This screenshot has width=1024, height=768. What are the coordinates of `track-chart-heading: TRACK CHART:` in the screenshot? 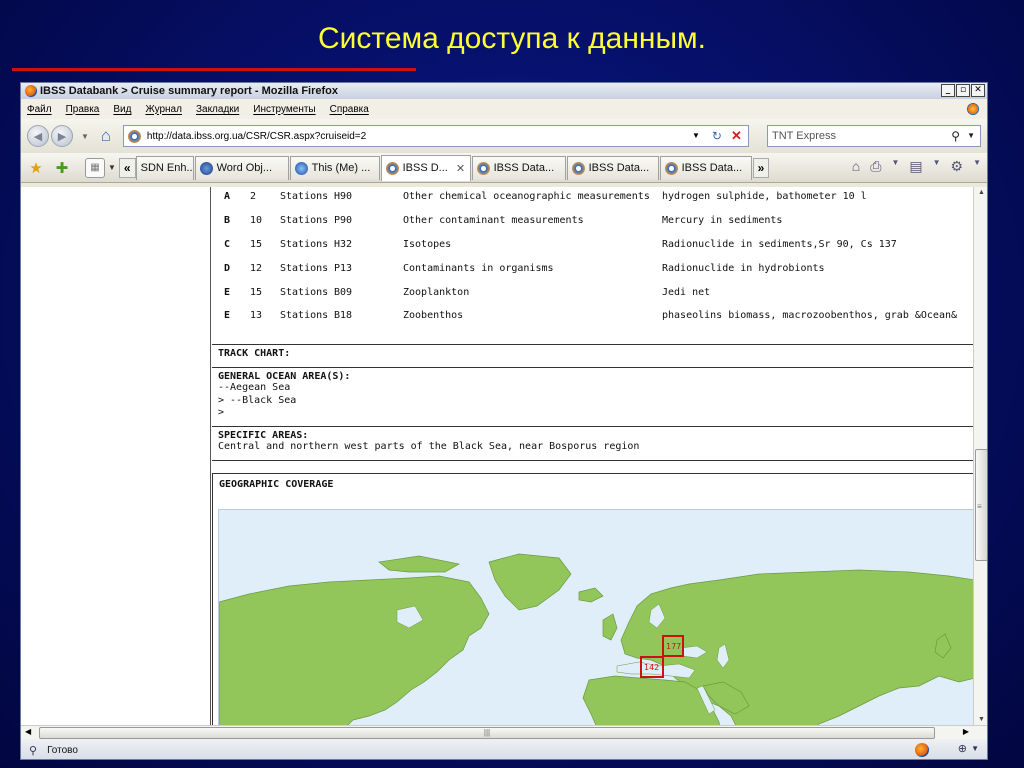 It's located at (254, 353).